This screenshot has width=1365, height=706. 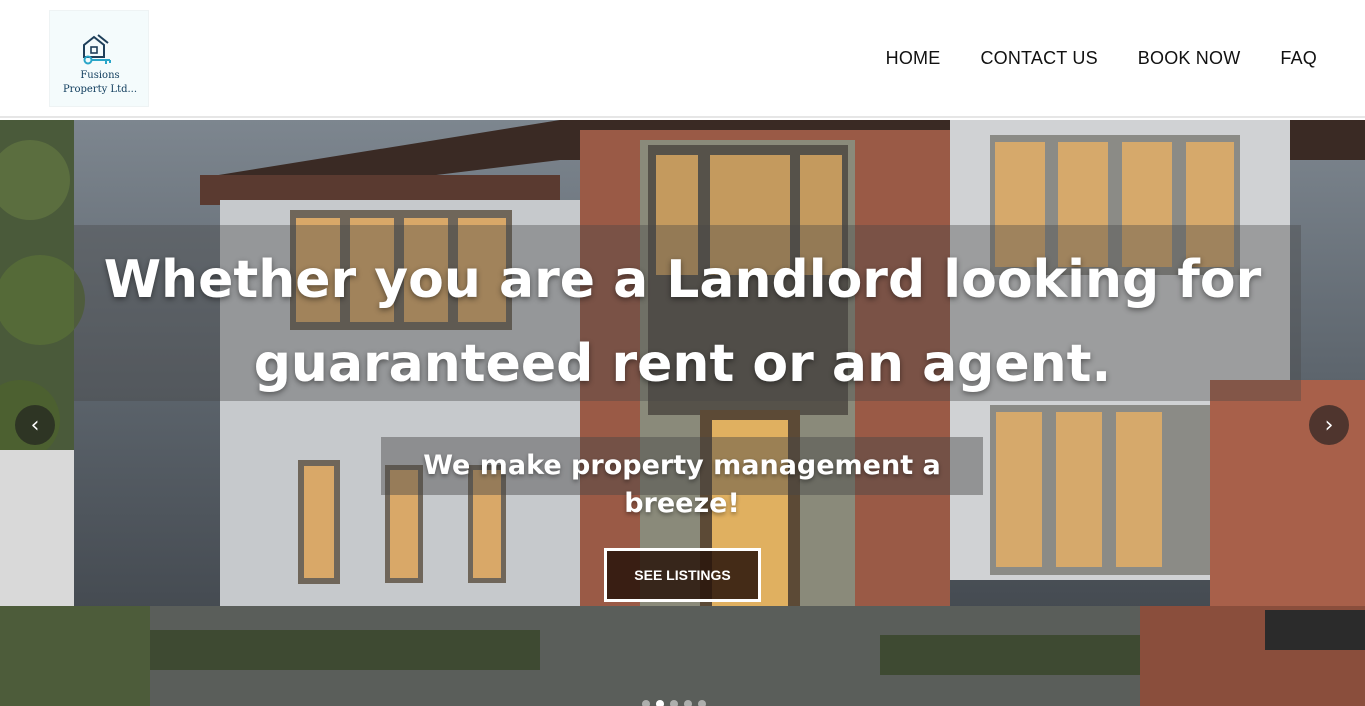 What do you see at coordinates (1038, 58) in the screenshot?
I see `nav-contact-us: CONTACT US` at bounding box center [1038, 58].